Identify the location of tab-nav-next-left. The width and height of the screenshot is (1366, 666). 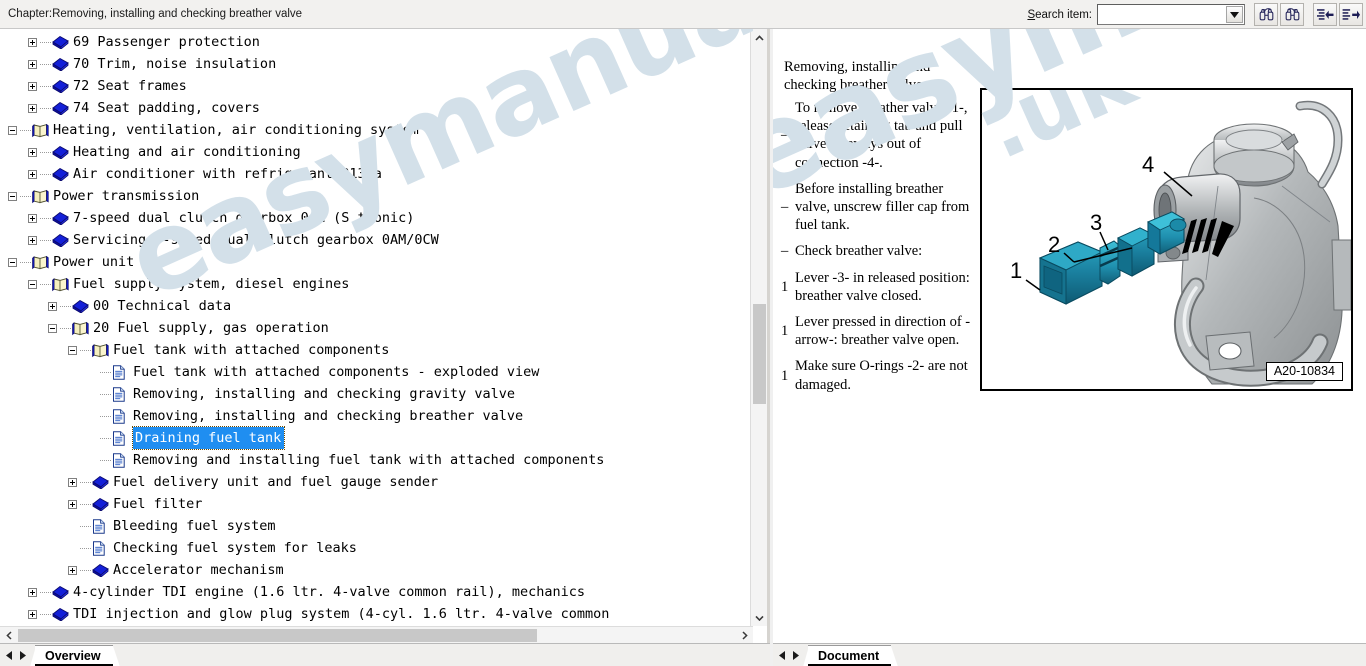
(22, 655).